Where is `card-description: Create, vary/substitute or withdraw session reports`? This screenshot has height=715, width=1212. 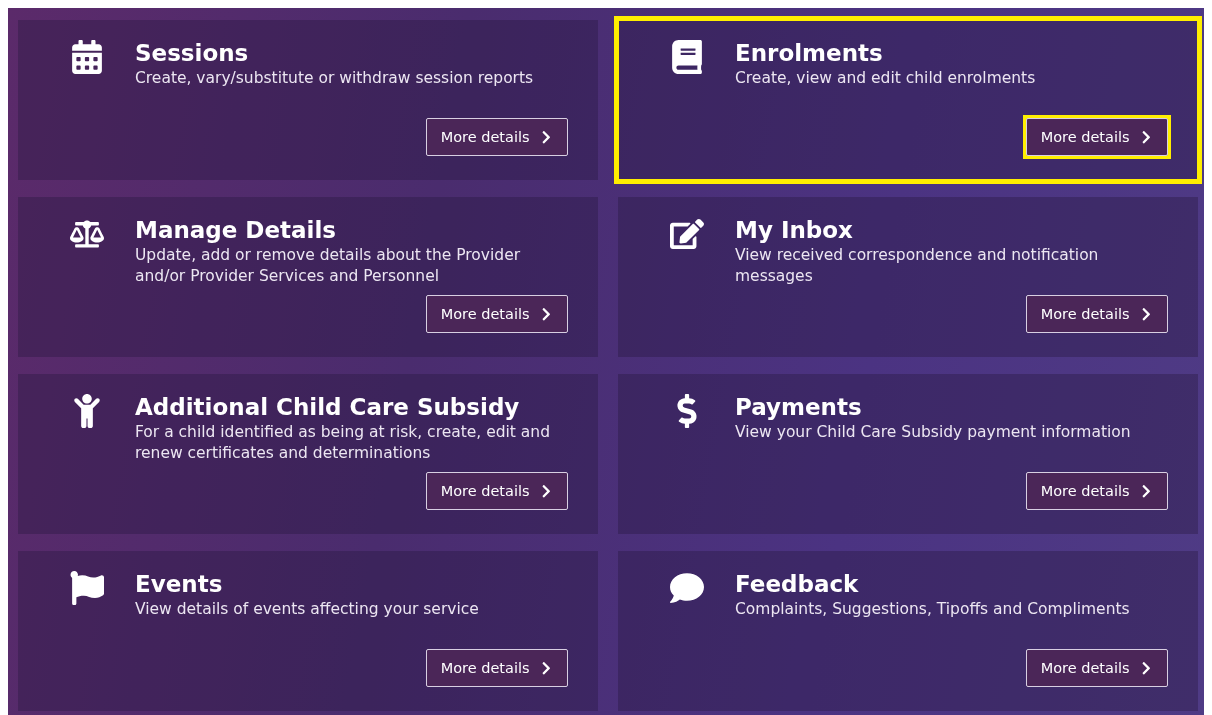
card-description: Create, vary/substitute or withdraw session reports is located at coordinates (335, 78).